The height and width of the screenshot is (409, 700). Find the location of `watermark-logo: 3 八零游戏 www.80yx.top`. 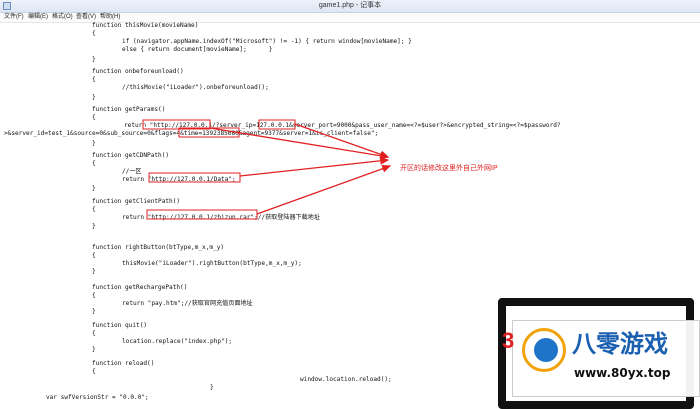

watermark-logo: 3 八零游戏 www.80yx.top is located at coordinates (595, 349).